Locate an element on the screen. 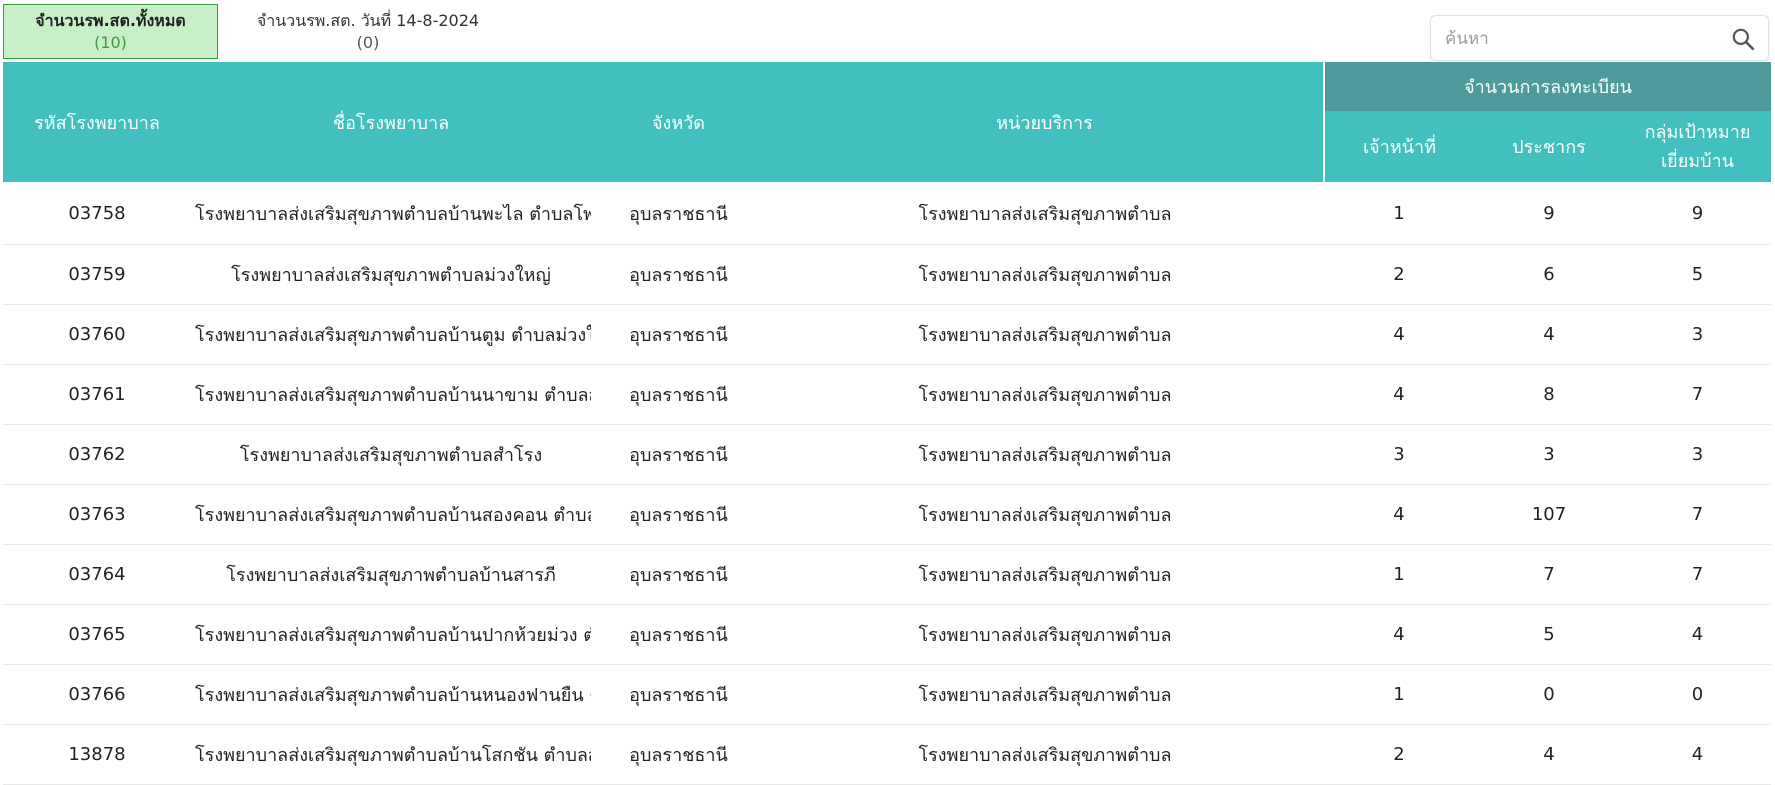 The height and width of the screenshot is (785, 1775). tab-count: (10) is located at coordinates (110, 42).